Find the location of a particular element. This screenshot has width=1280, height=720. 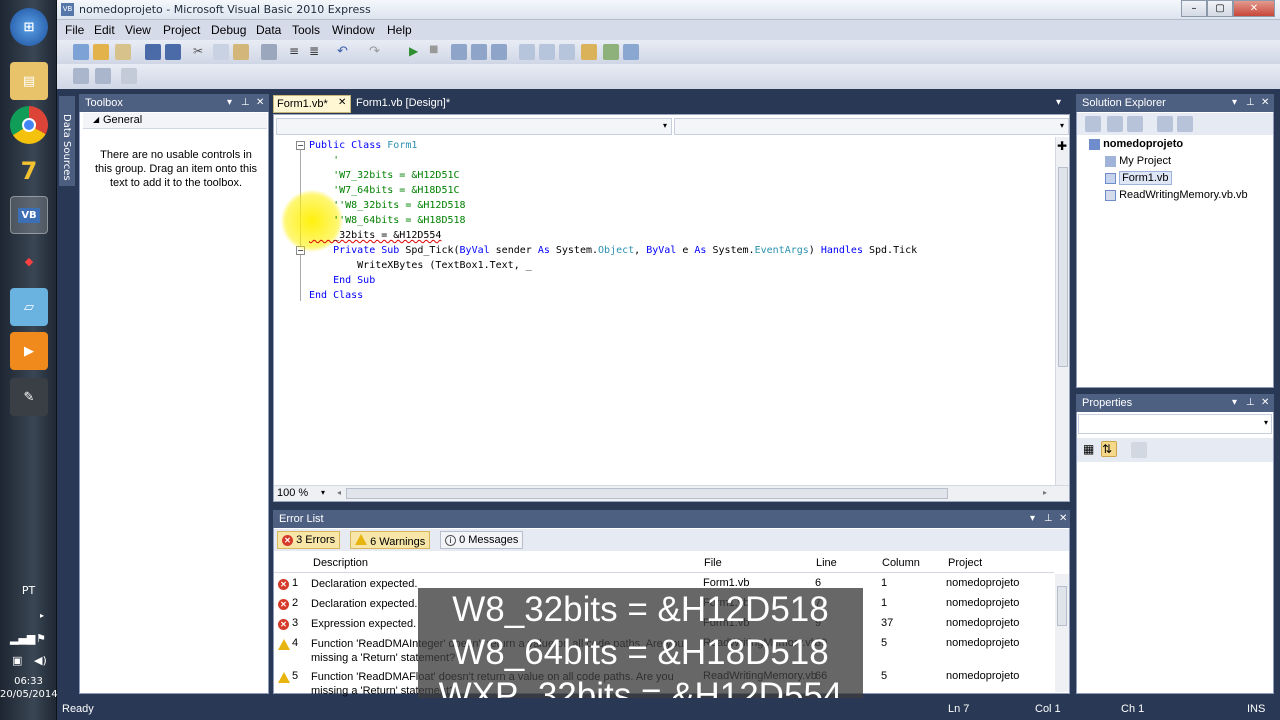

open-icon is located at coordinates (101, 52).